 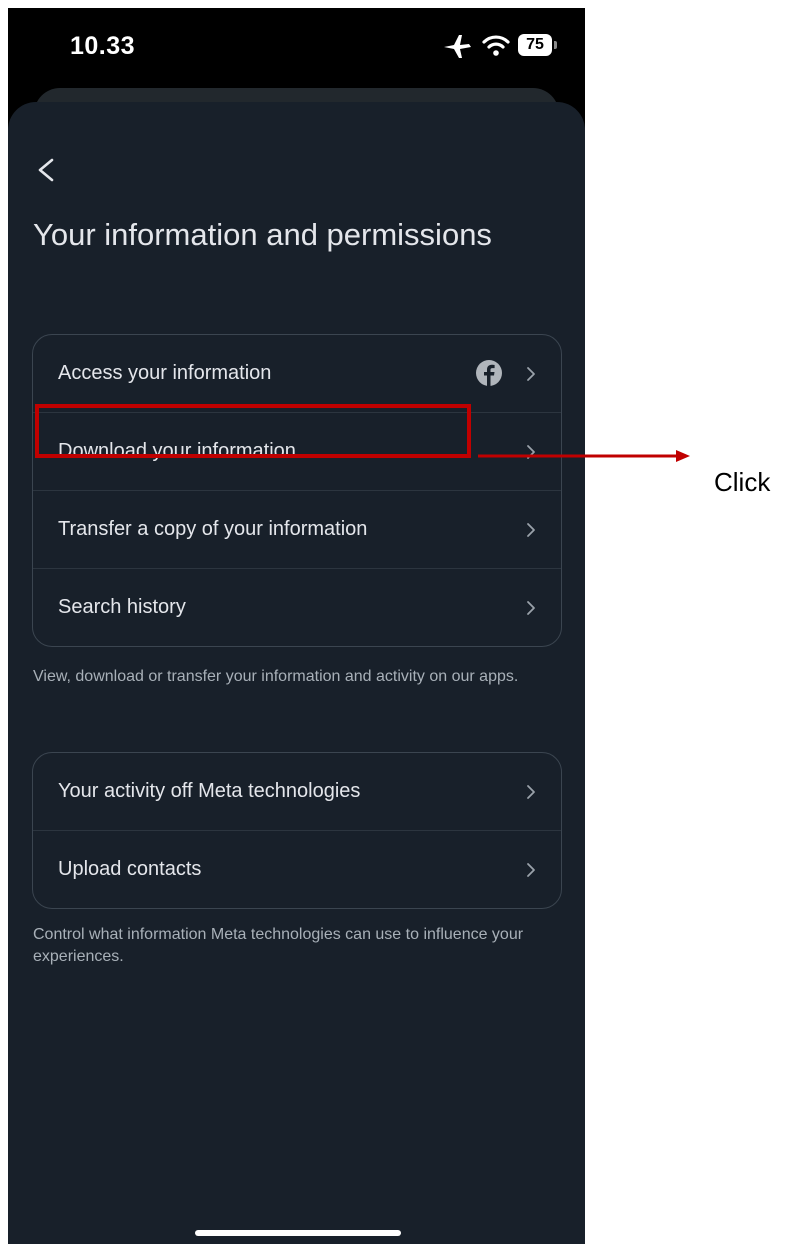 I want to click on status-time: 10.33, so click(x=103, y=46).